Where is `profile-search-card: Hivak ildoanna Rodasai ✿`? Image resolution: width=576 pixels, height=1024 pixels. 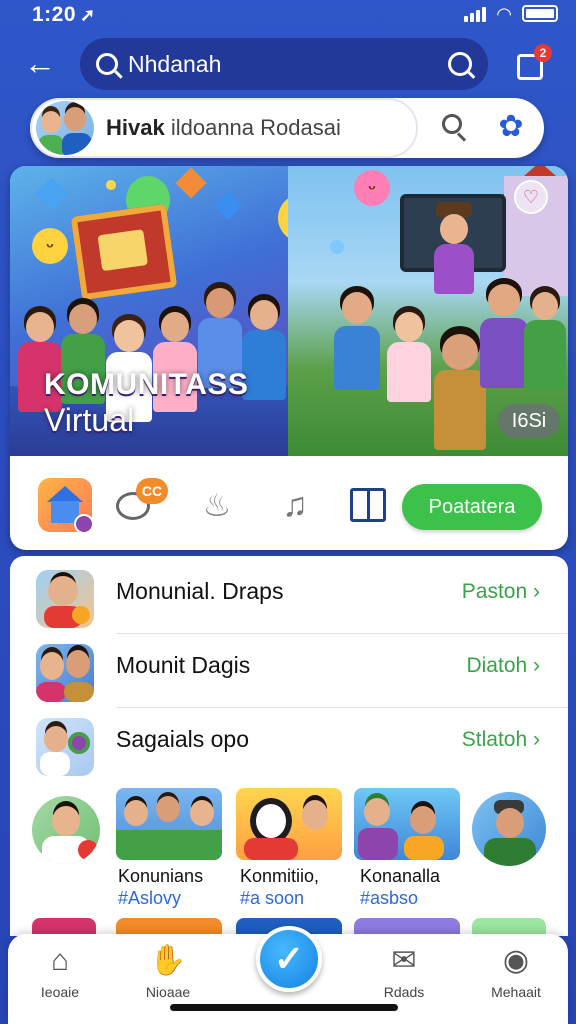 profile-search-card: Hivak ildoanna Rodasai ✿ is located at coordinates (287, 128).